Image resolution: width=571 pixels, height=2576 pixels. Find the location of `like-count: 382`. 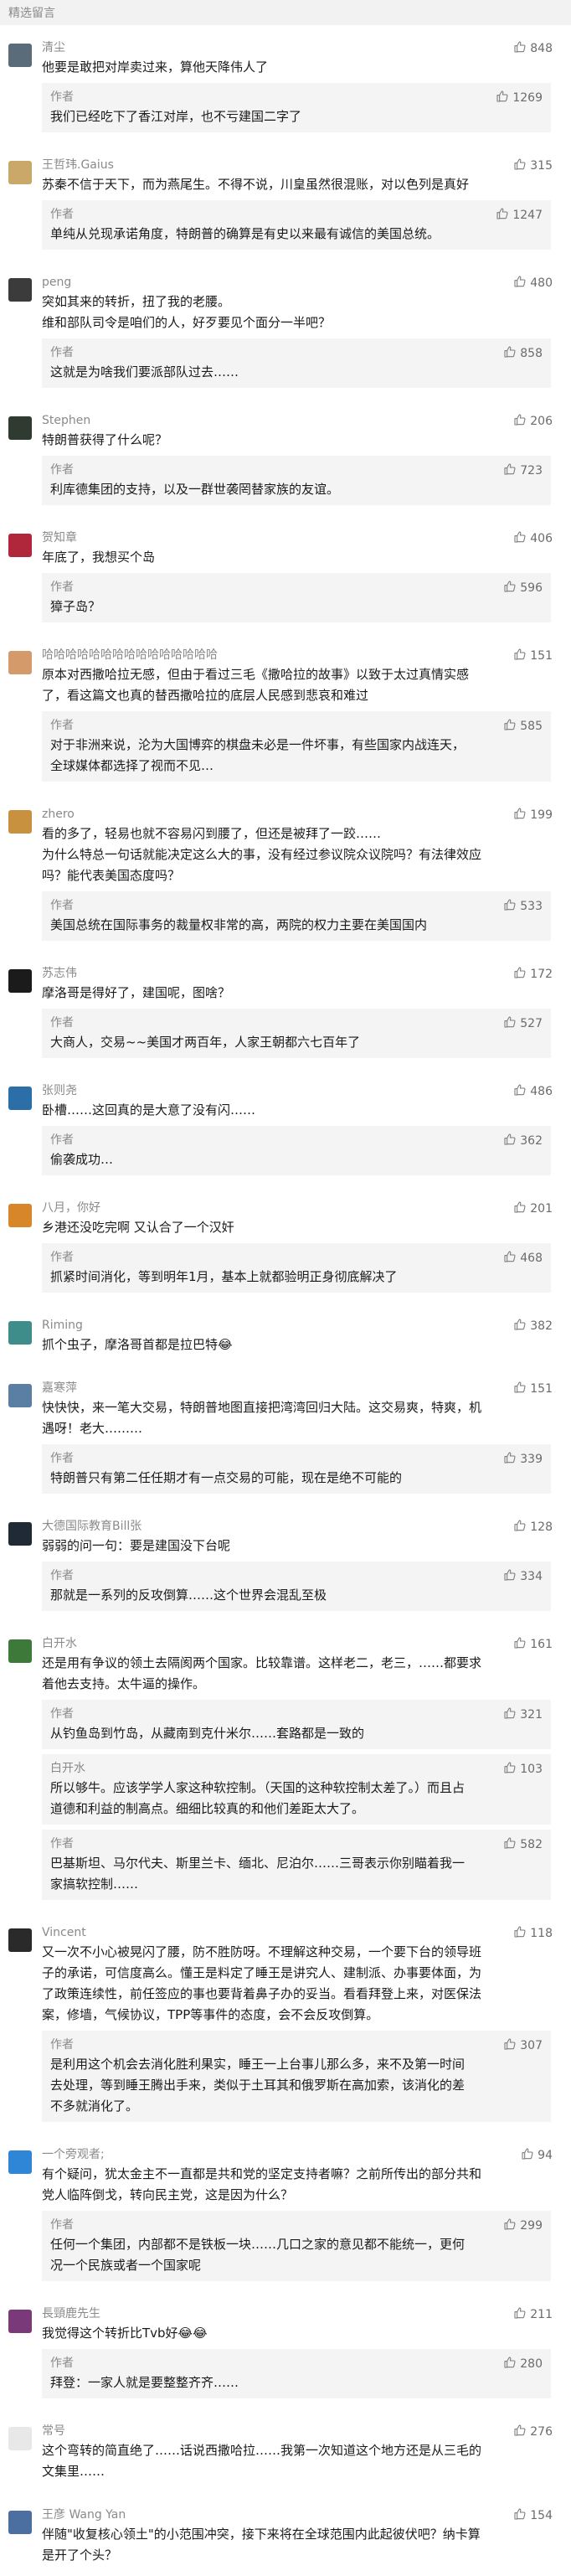

like-count: 382 is located at coordinates (542, 1326).